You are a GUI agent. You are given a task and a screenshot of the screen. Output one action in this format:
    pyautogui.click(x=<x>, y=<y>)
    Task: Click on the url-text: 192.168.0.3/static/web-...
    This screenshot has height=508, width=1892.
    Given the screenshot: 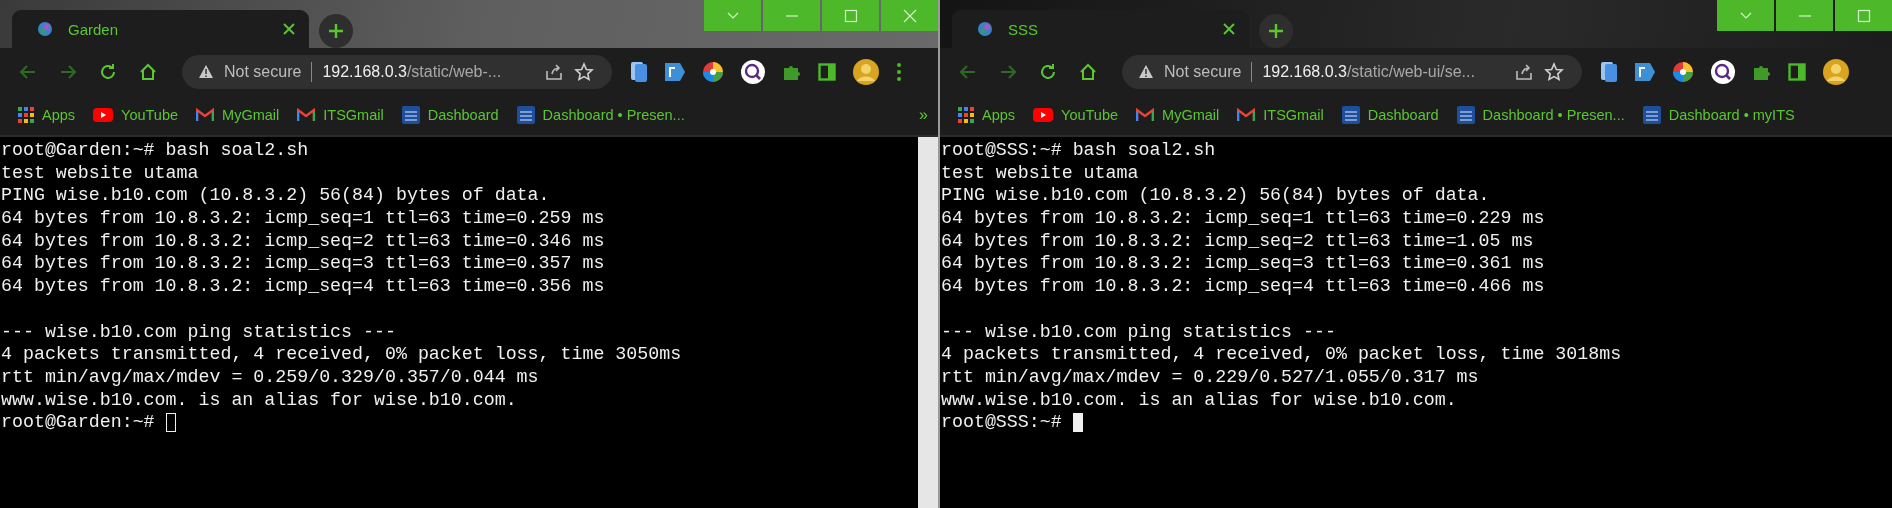 What is the action you would take?
    pyautogui.click(x=412, y=71)
    